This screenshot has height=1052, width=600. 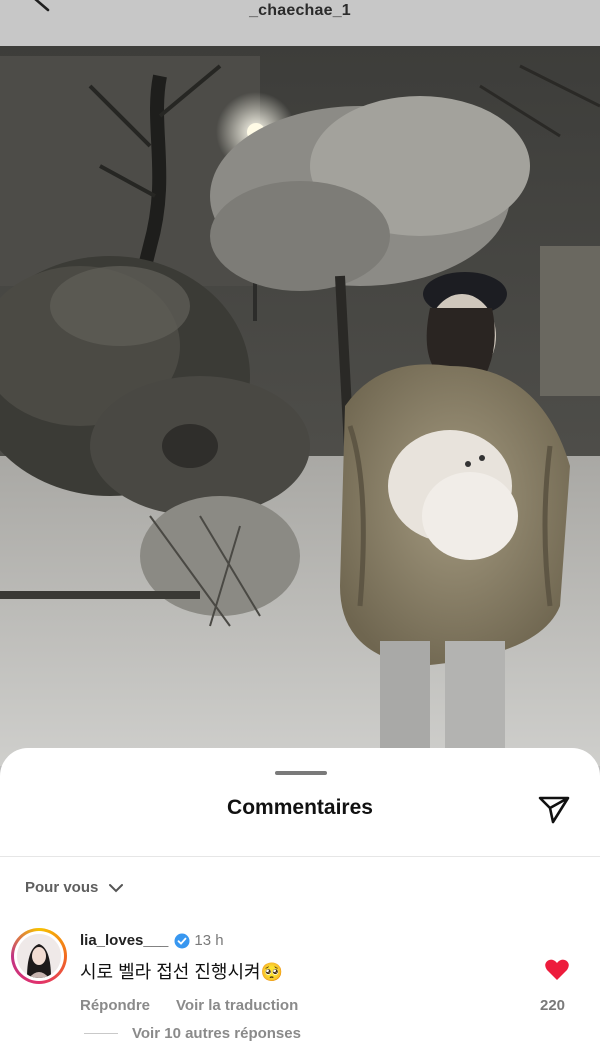 What do you see at coordinates (300, 11) in the screenshot?
I see `post-username: _chaechae_1` at bounding box center [300, 11].